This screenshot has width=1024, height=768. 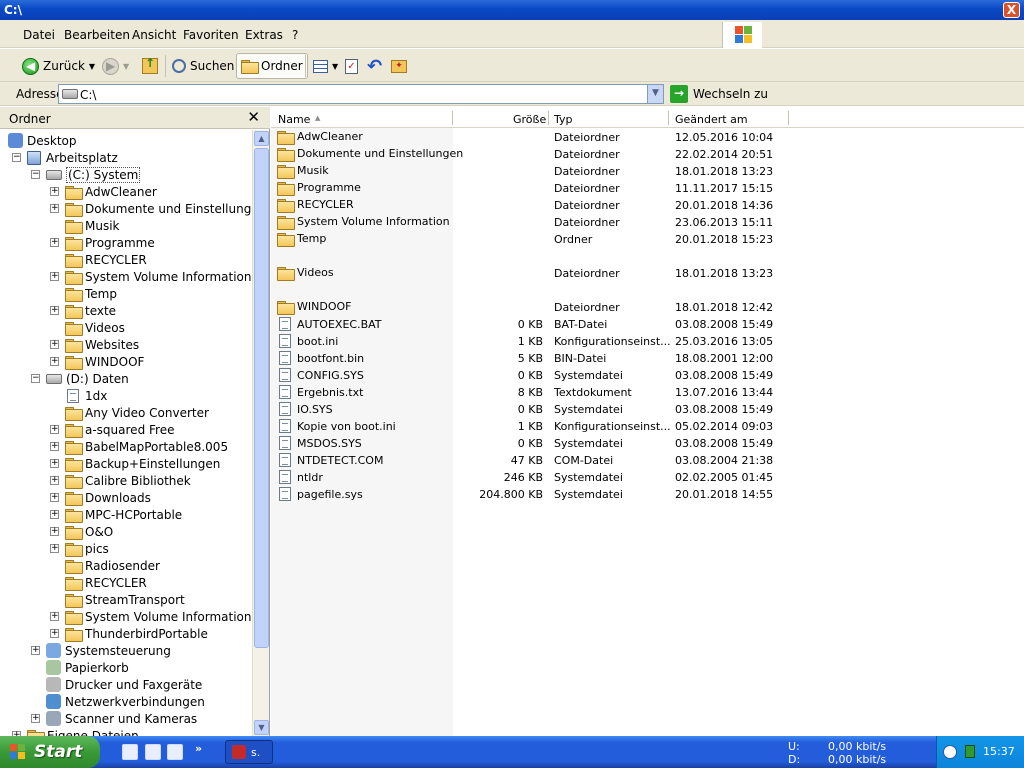 What do you see at coordinates (123, 514) in the screenshot?
I see `tree-item: MPC-HCPortable` at bounding box center [123, 514].